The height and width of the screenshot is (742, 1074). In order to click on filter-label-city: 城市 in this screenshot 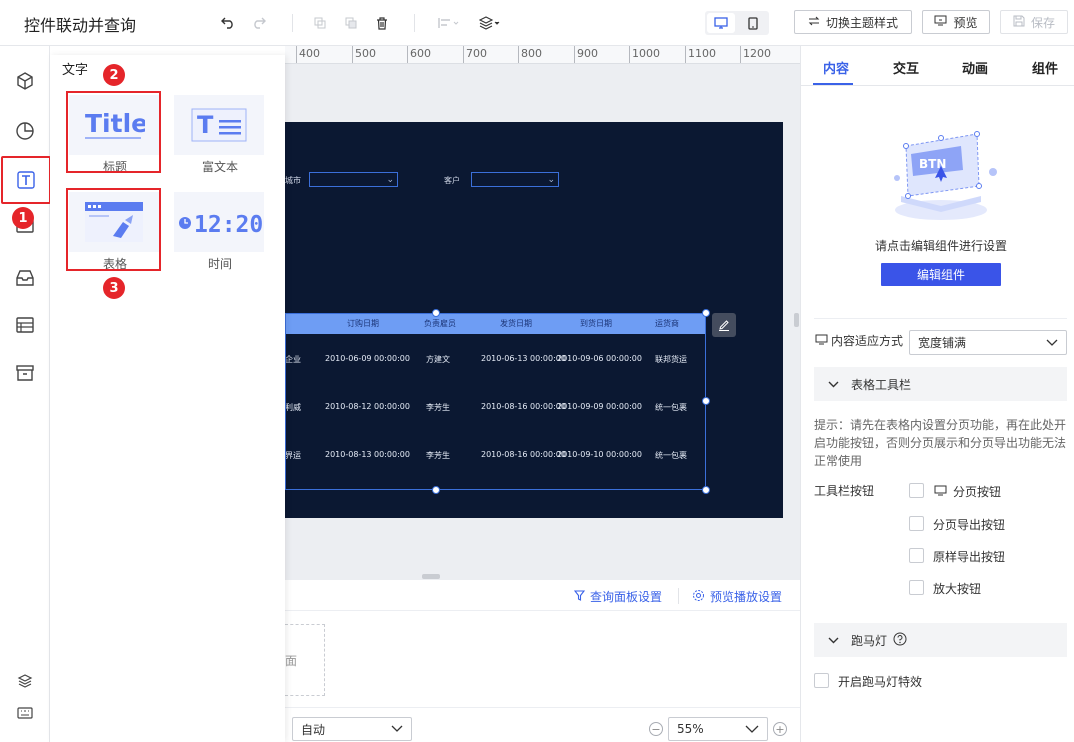, I will do `click(293, 180)`.